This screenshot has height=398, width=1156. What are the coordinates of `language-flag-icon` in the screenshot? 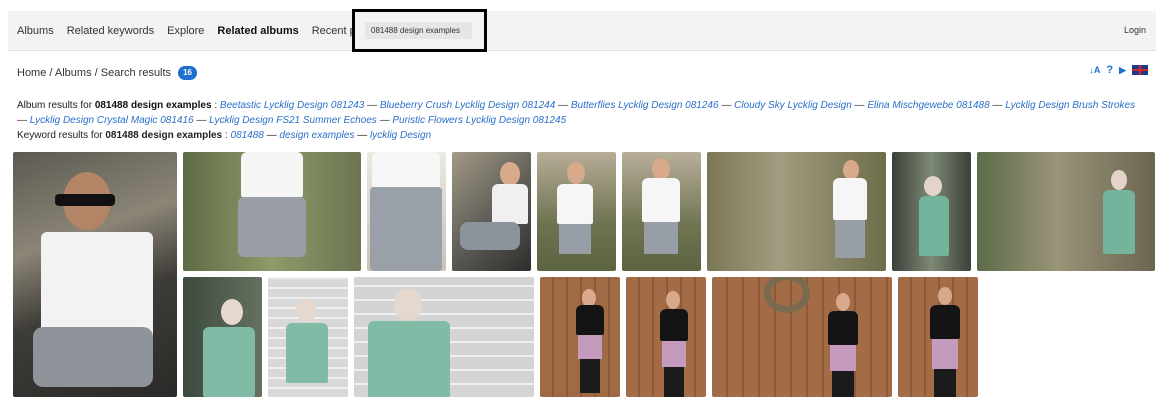 It's located at (1140, 70).